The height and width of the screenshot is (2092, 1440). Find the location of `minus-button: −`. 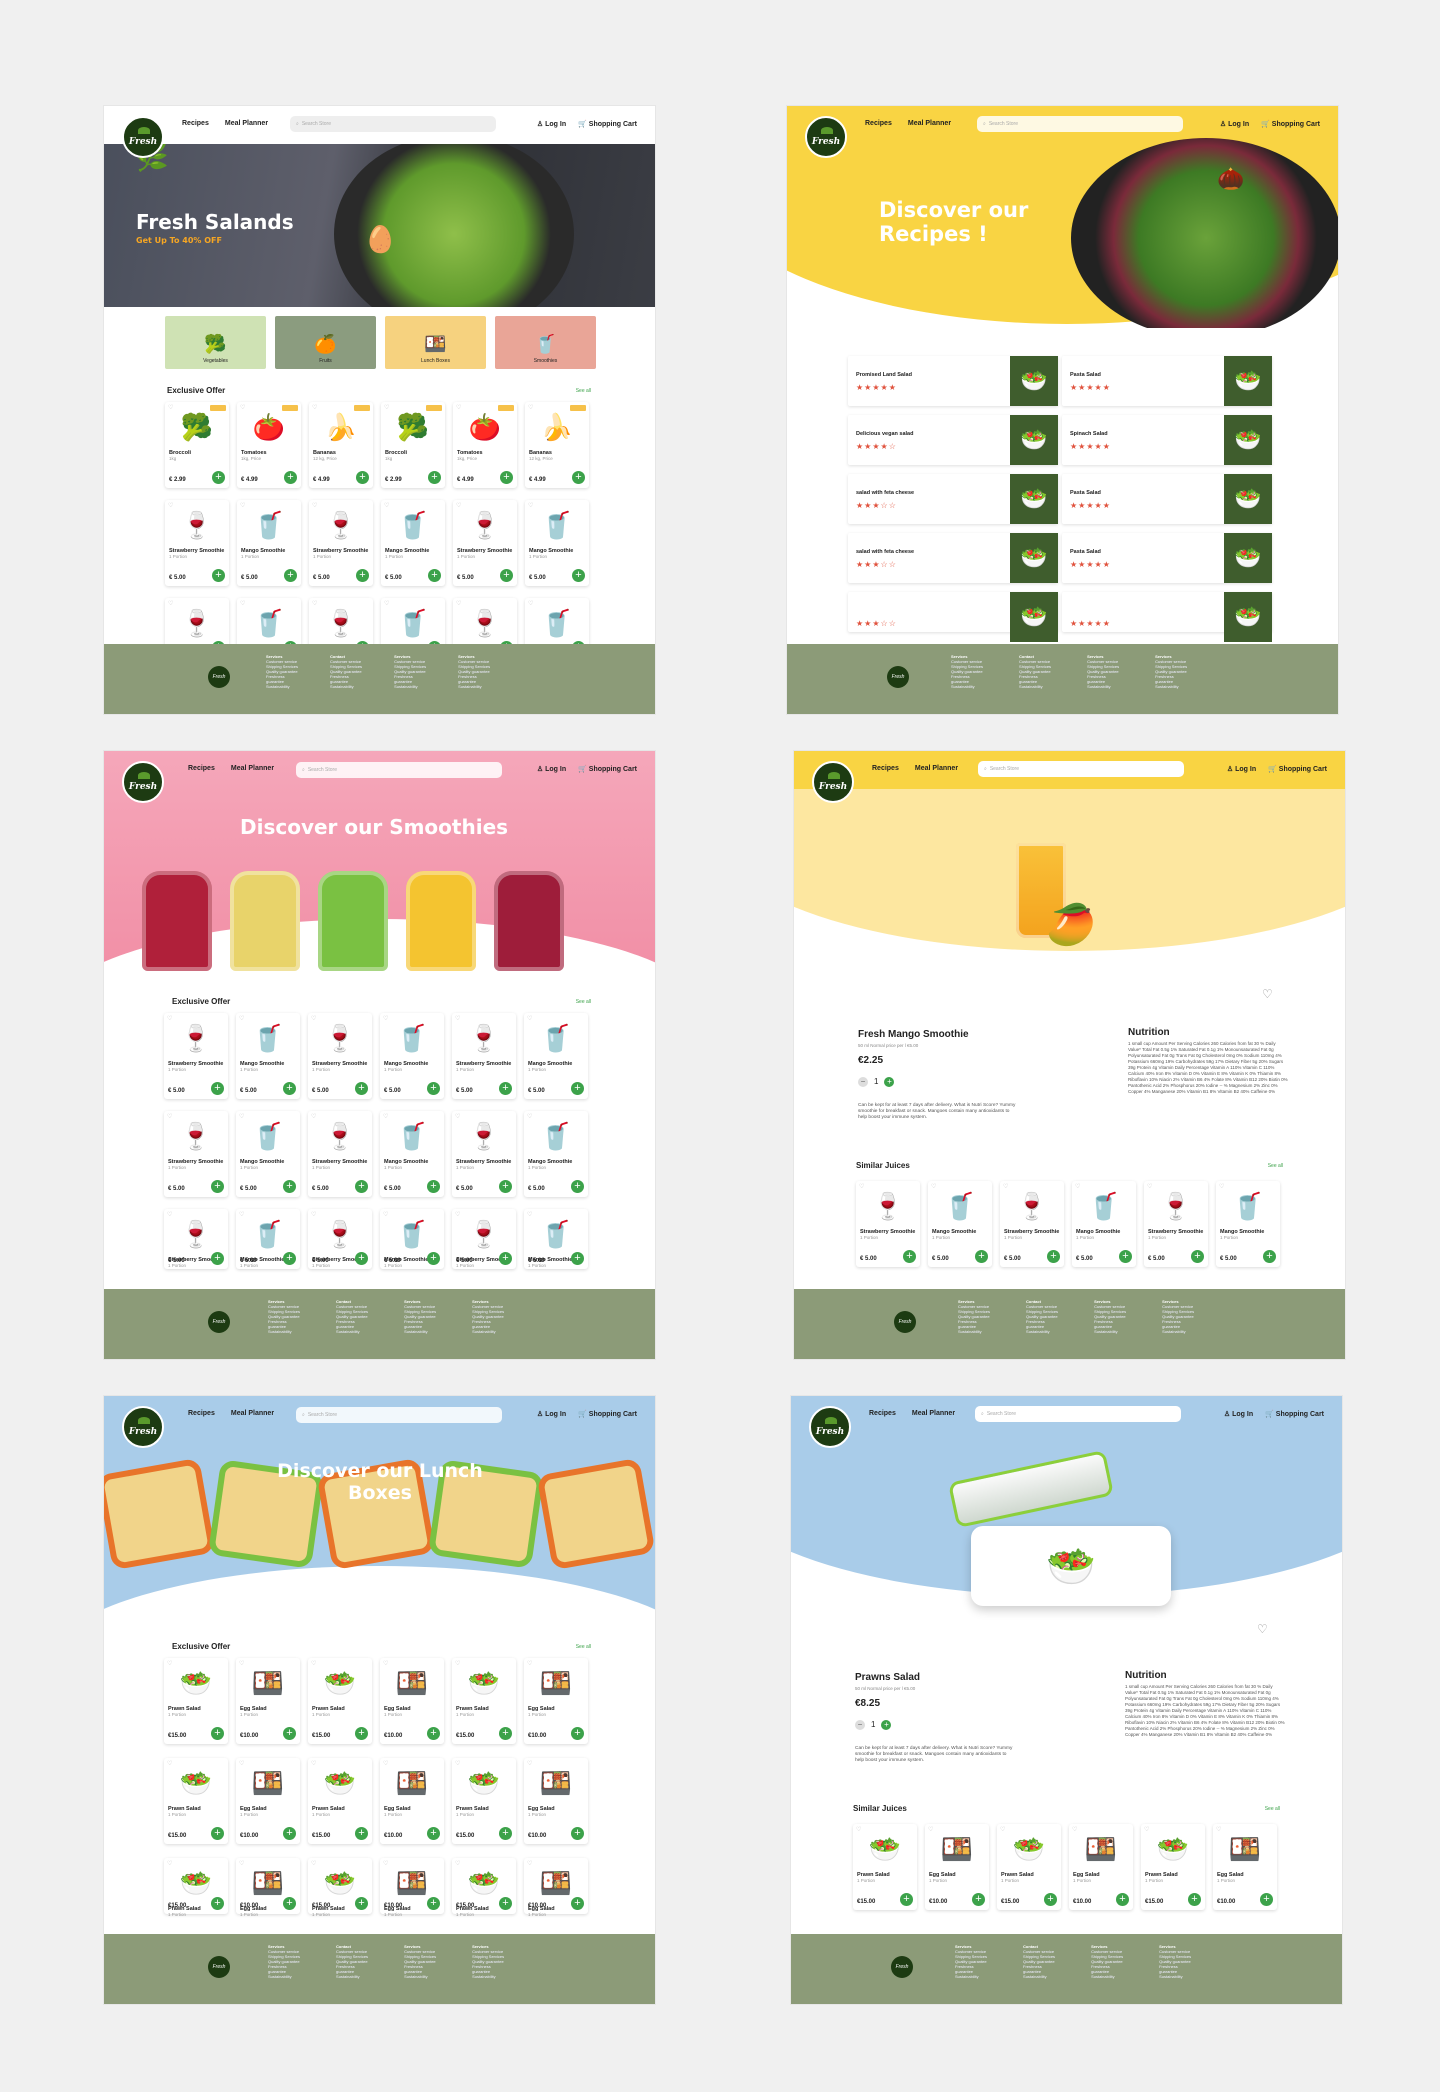

minus-button: − is located at coordinates (860, 1725).